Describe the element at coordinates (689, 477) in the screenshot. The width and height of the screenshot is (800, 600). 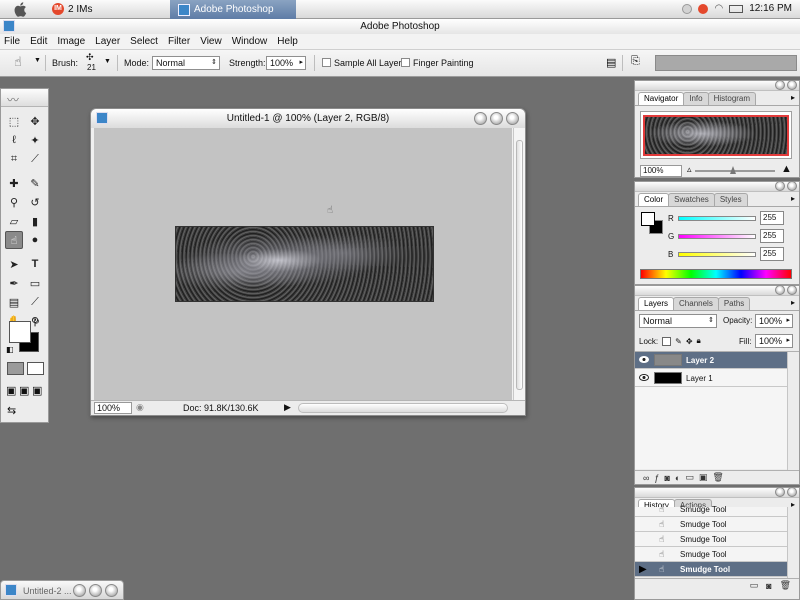
I see `new-group-icon: ▭` at that location.